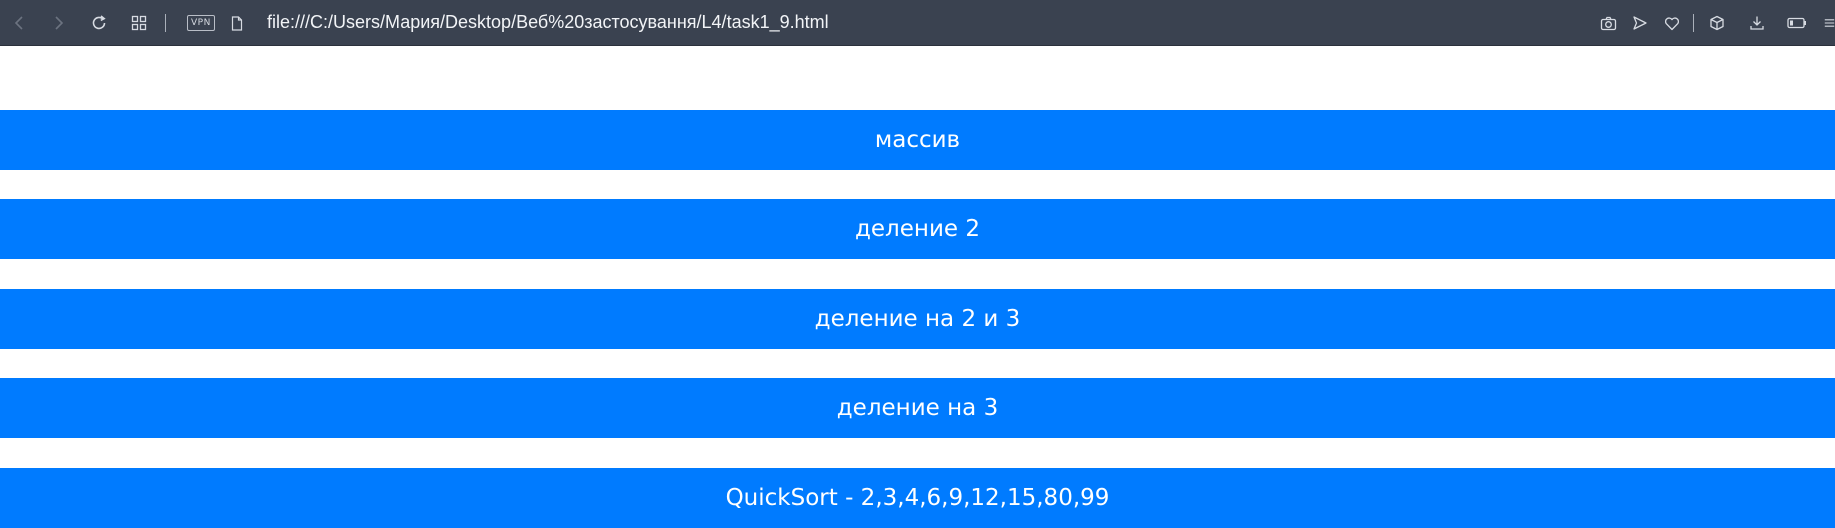  What do you see at coordinates (99, 23) in the screenshot?
I see `reload-icon` at bounding box center [99, 23].